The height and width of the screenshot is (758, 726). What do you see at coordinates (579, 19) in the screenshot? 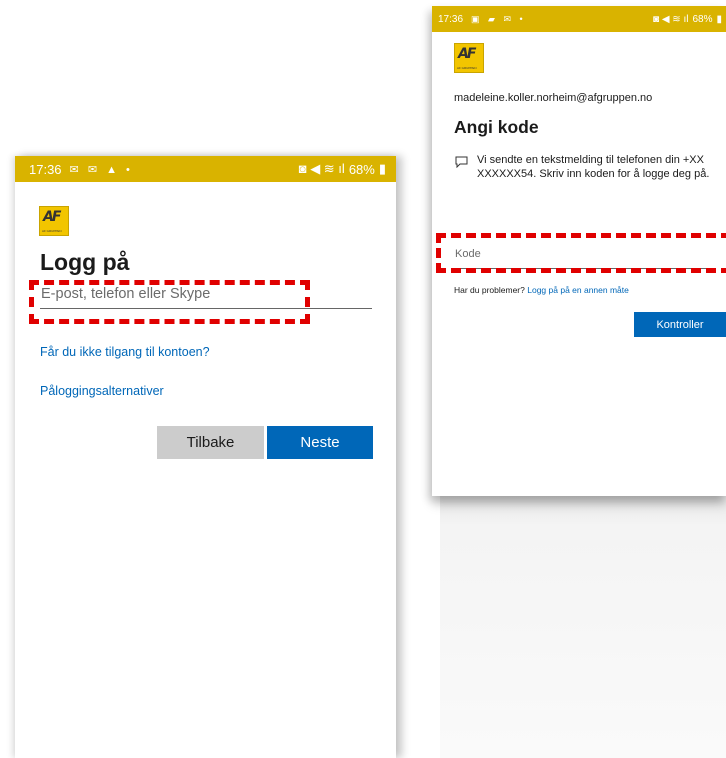
I see `status-bar: 17:36 ▣ ▰ ✉ • ◙ ◀ ≋ ıl 68% ▮` at bounding box center [579, 19].